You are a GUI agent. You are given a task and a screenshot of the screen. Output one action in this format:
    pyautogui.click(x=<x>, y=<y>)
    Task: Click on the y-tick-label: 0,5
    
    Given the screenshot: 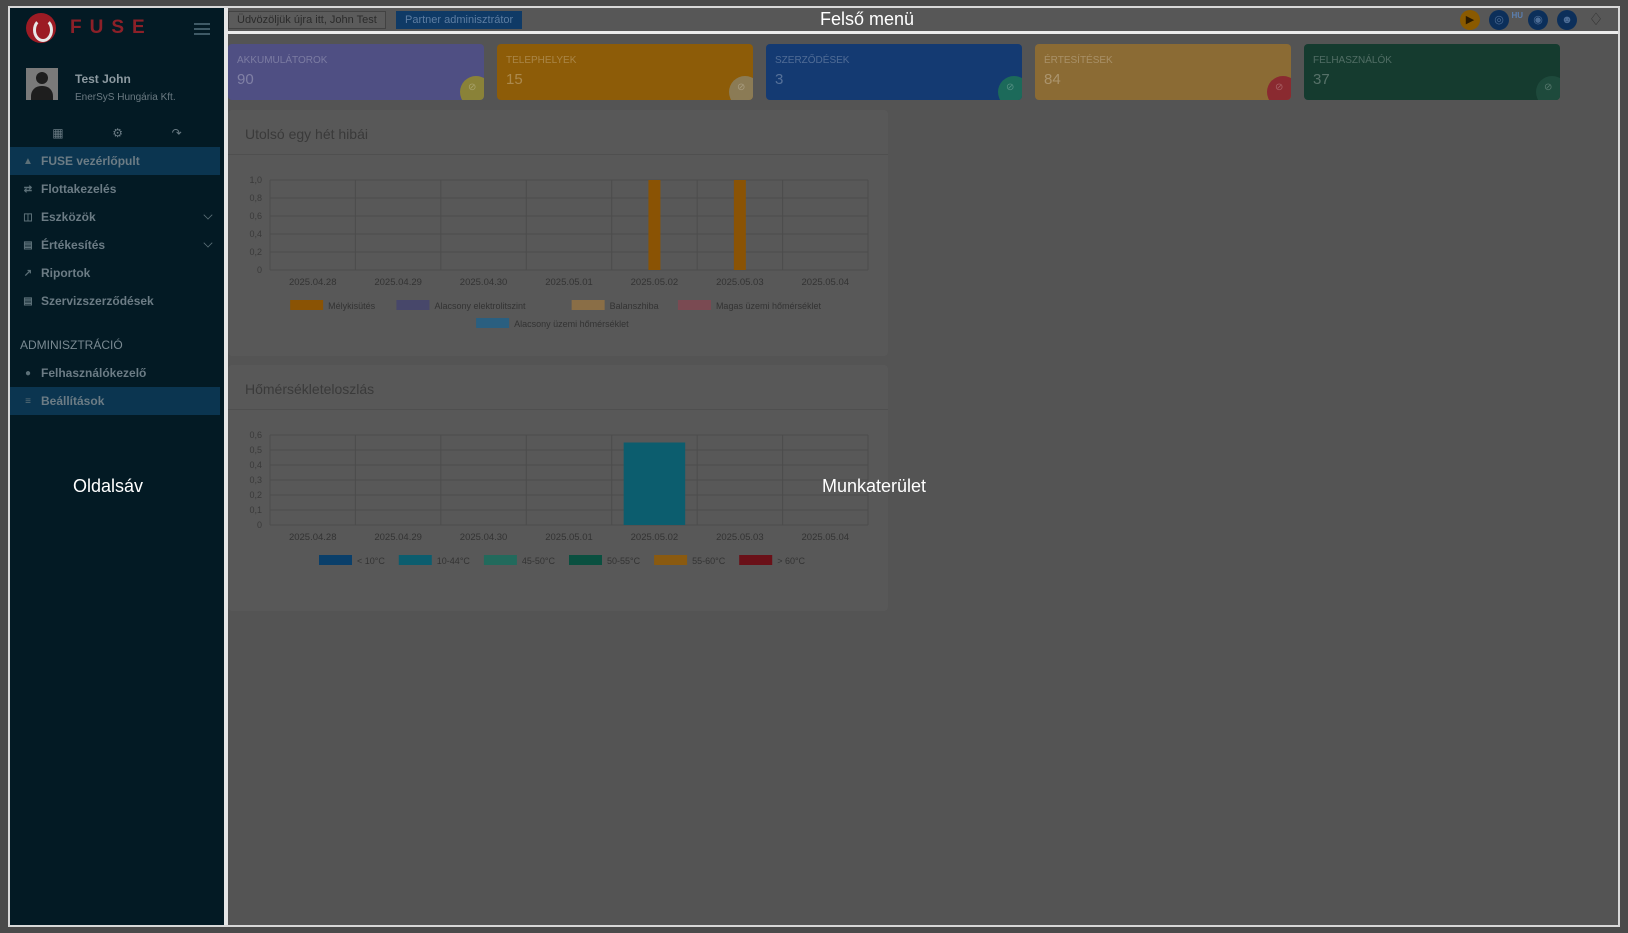 What is the action you would take?
    pyautogui.click(x=255, y=450)
    